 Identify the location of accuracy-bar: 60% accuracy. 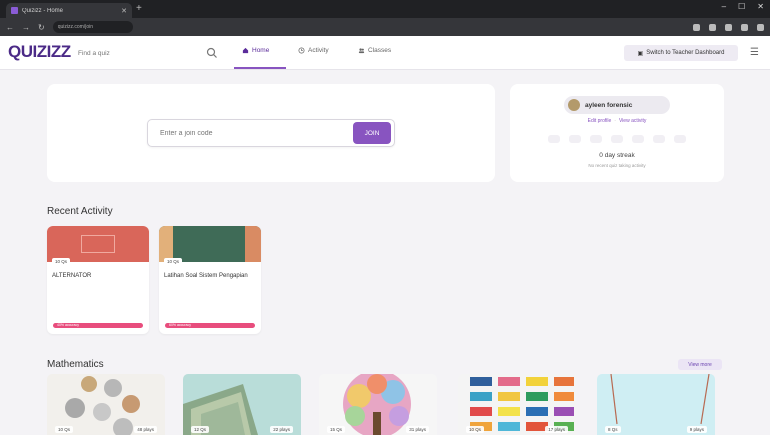
(210, 325).